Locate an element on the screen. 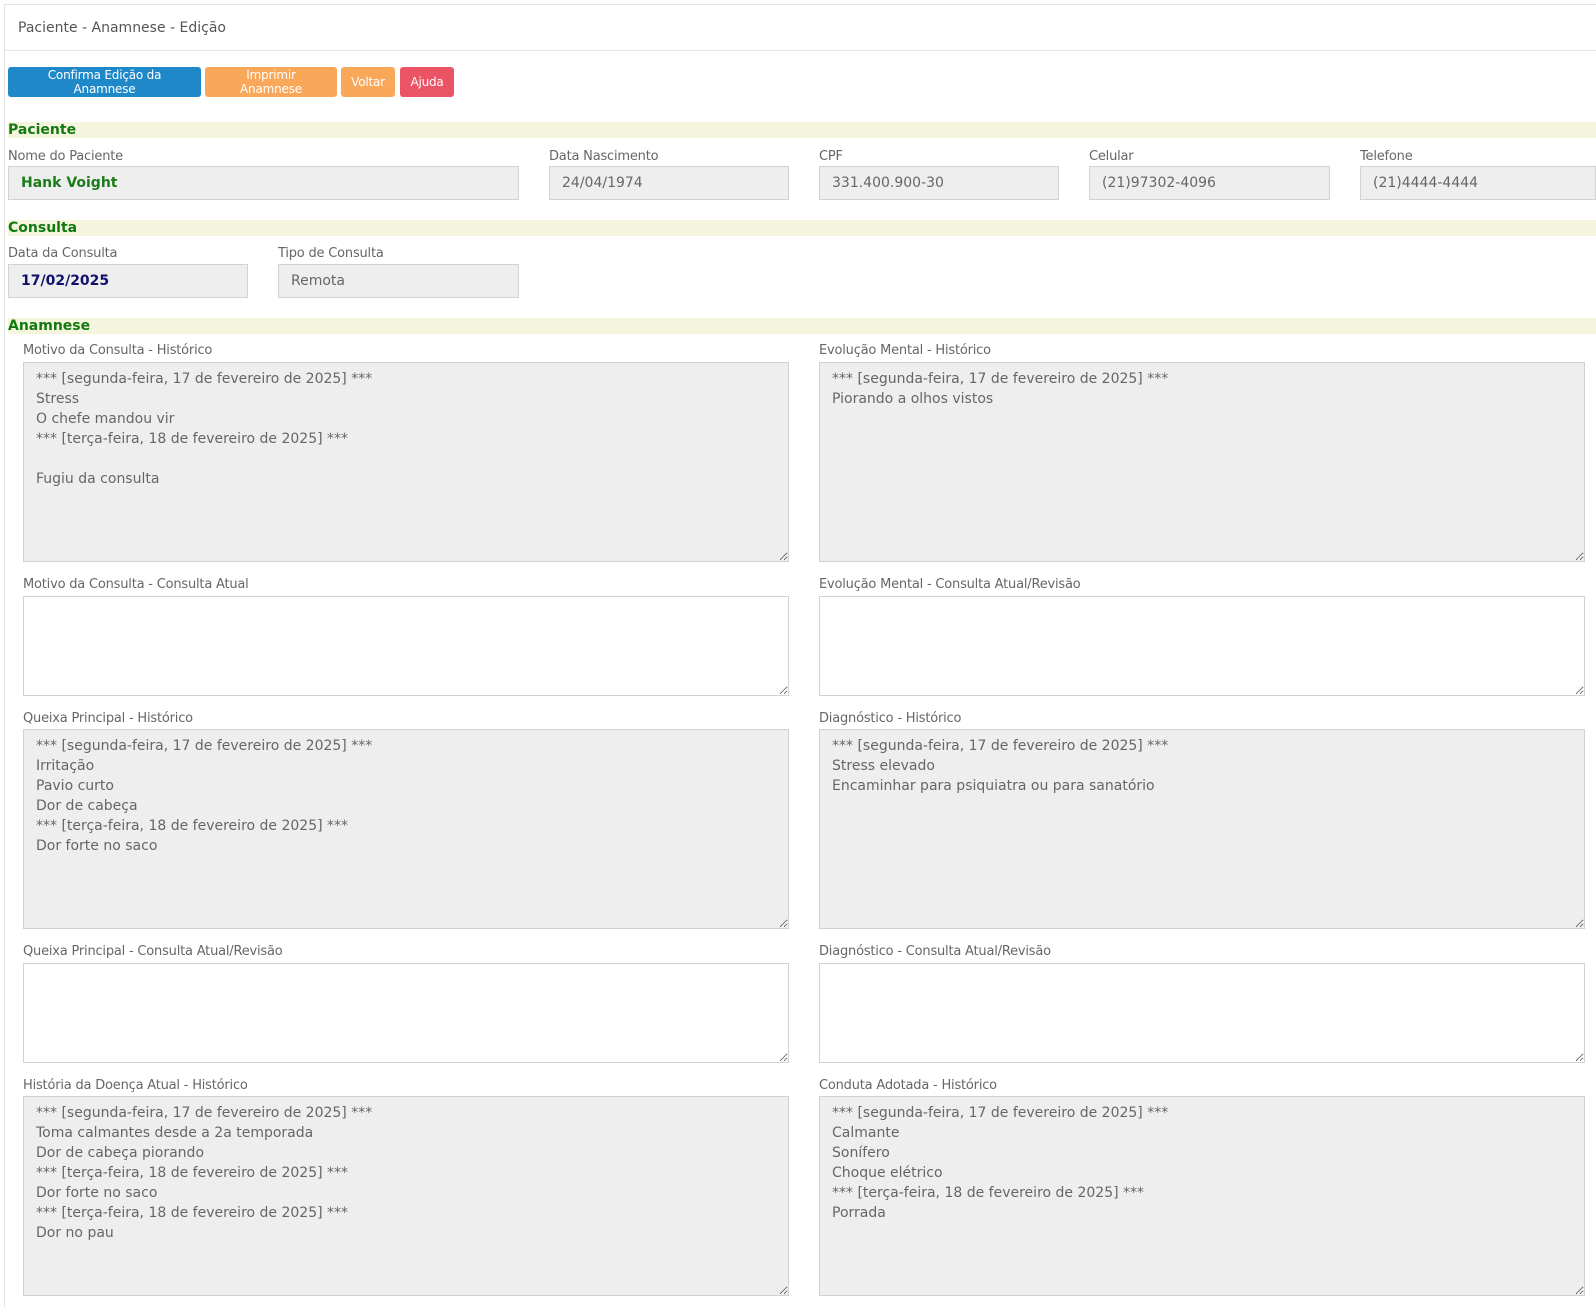  confirm-edit-button: Confirma Edição da Anamnese is located at coordinates (104, 82).